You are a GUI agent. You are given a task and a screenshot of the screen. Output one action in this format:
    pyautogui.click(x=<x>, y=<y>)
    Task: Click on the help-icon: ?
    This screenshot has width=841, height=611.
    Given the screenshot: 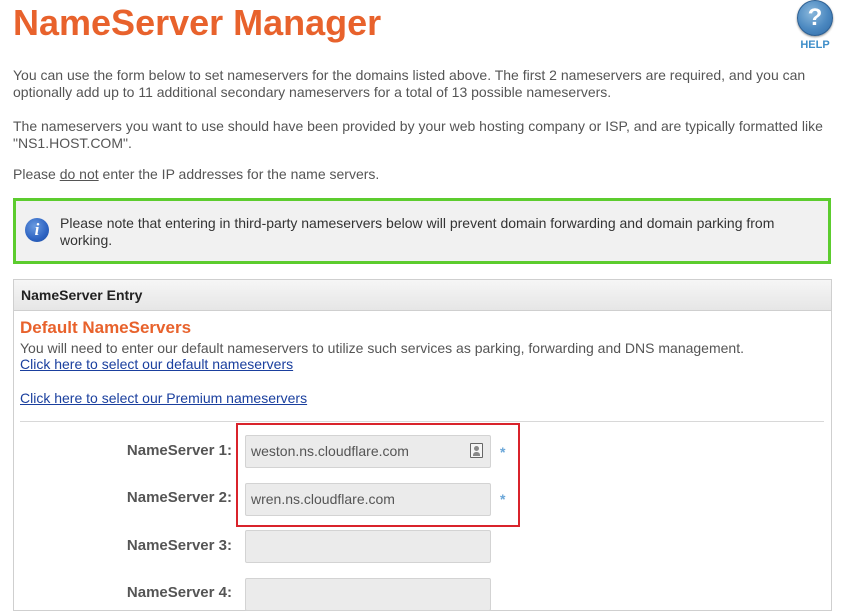 What is the action you would take?
    pyautogui.click(x=815, y=18)
    